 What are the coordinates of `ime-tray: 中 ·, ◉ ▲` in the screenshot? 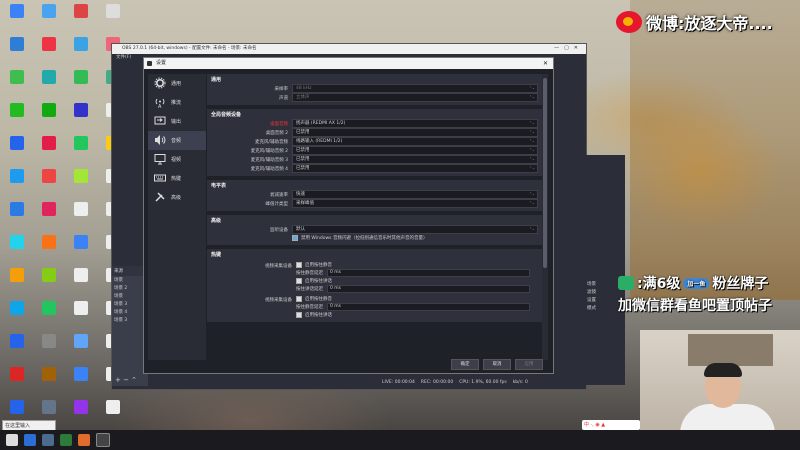 It's located at (611, 425).